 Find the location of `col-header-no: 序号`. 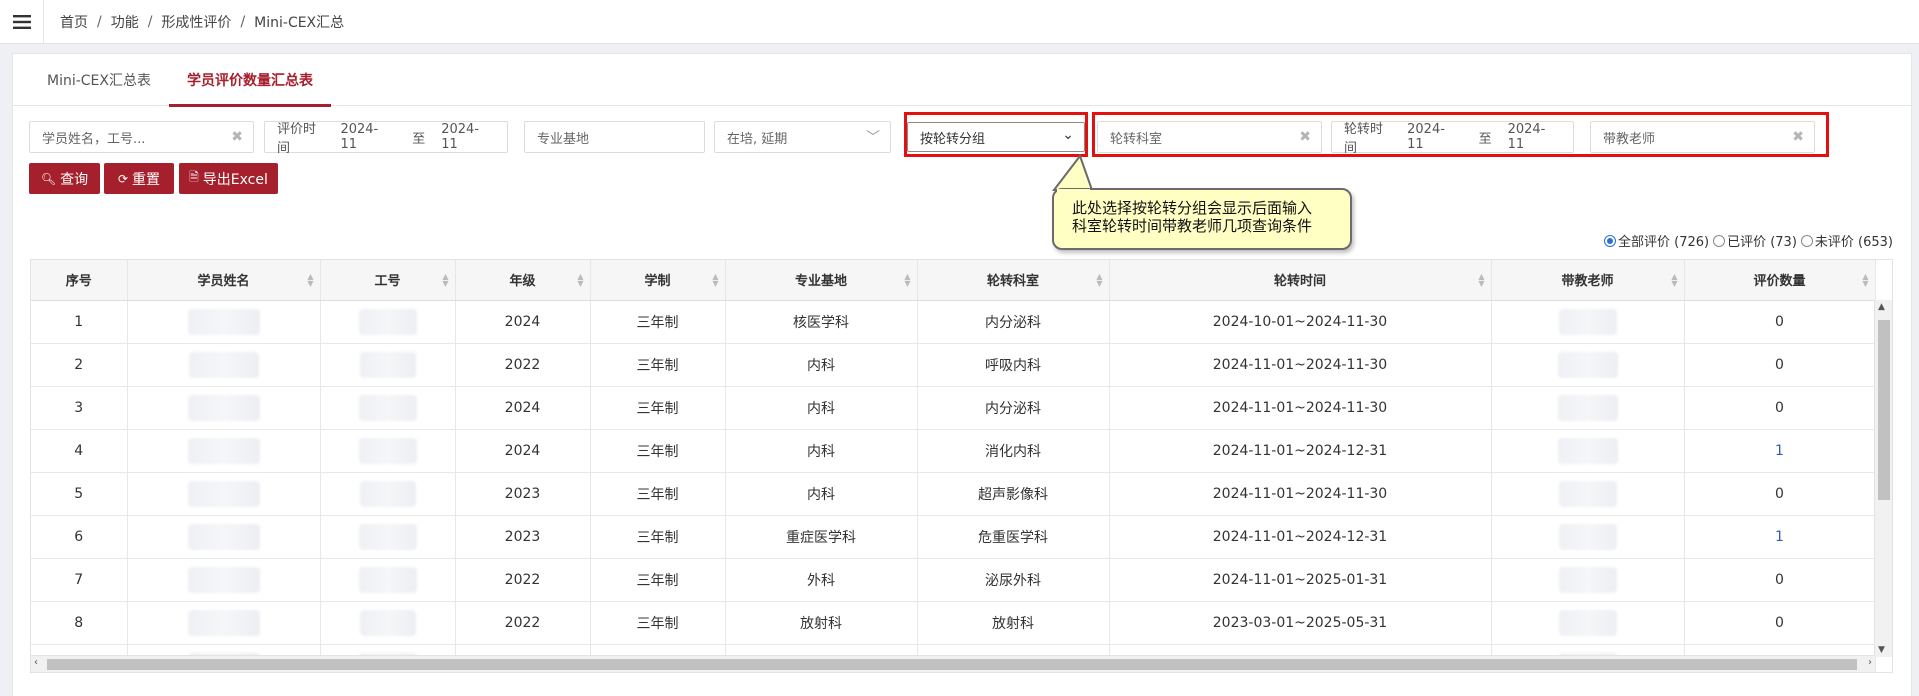

col-header-no: 序号 is located at coordinates (79, 280).